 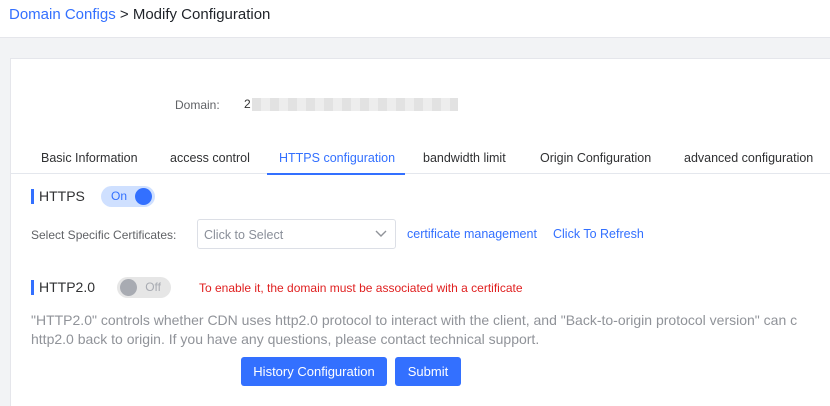 What do you see at coordinates (201, 14) in the screenshot?
I see `breadcrumb-current: Modify Configuration` at bounding box center [201, 14].